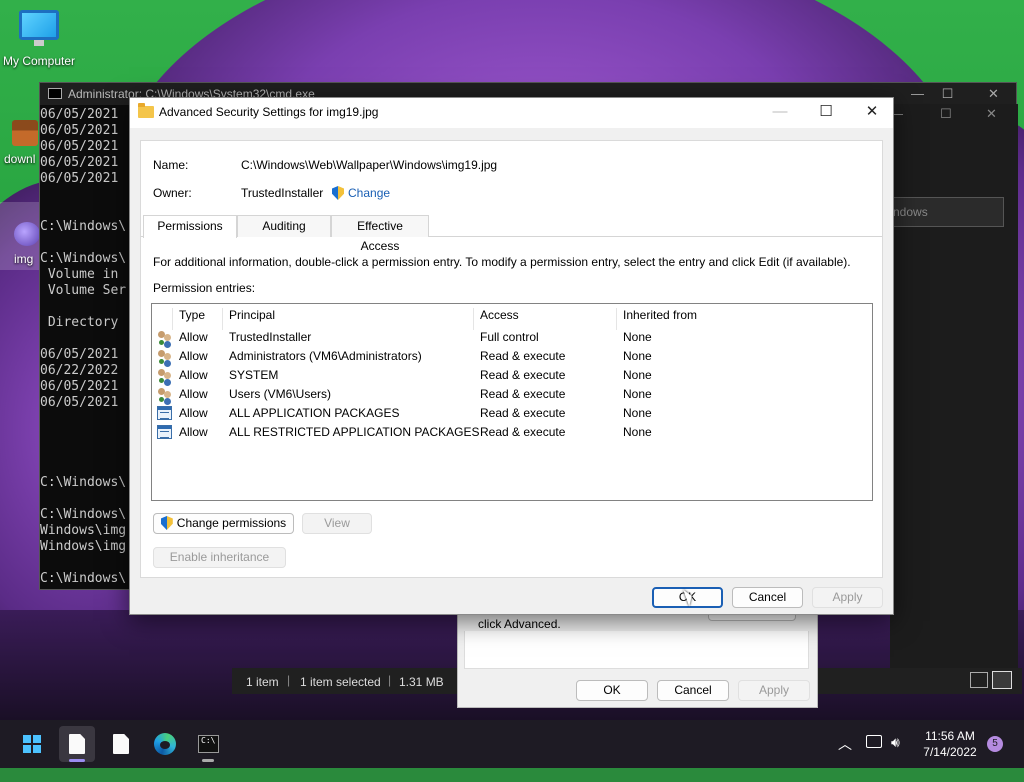  I want to click on chevron-up-icon: ︿, so click(845, 758).